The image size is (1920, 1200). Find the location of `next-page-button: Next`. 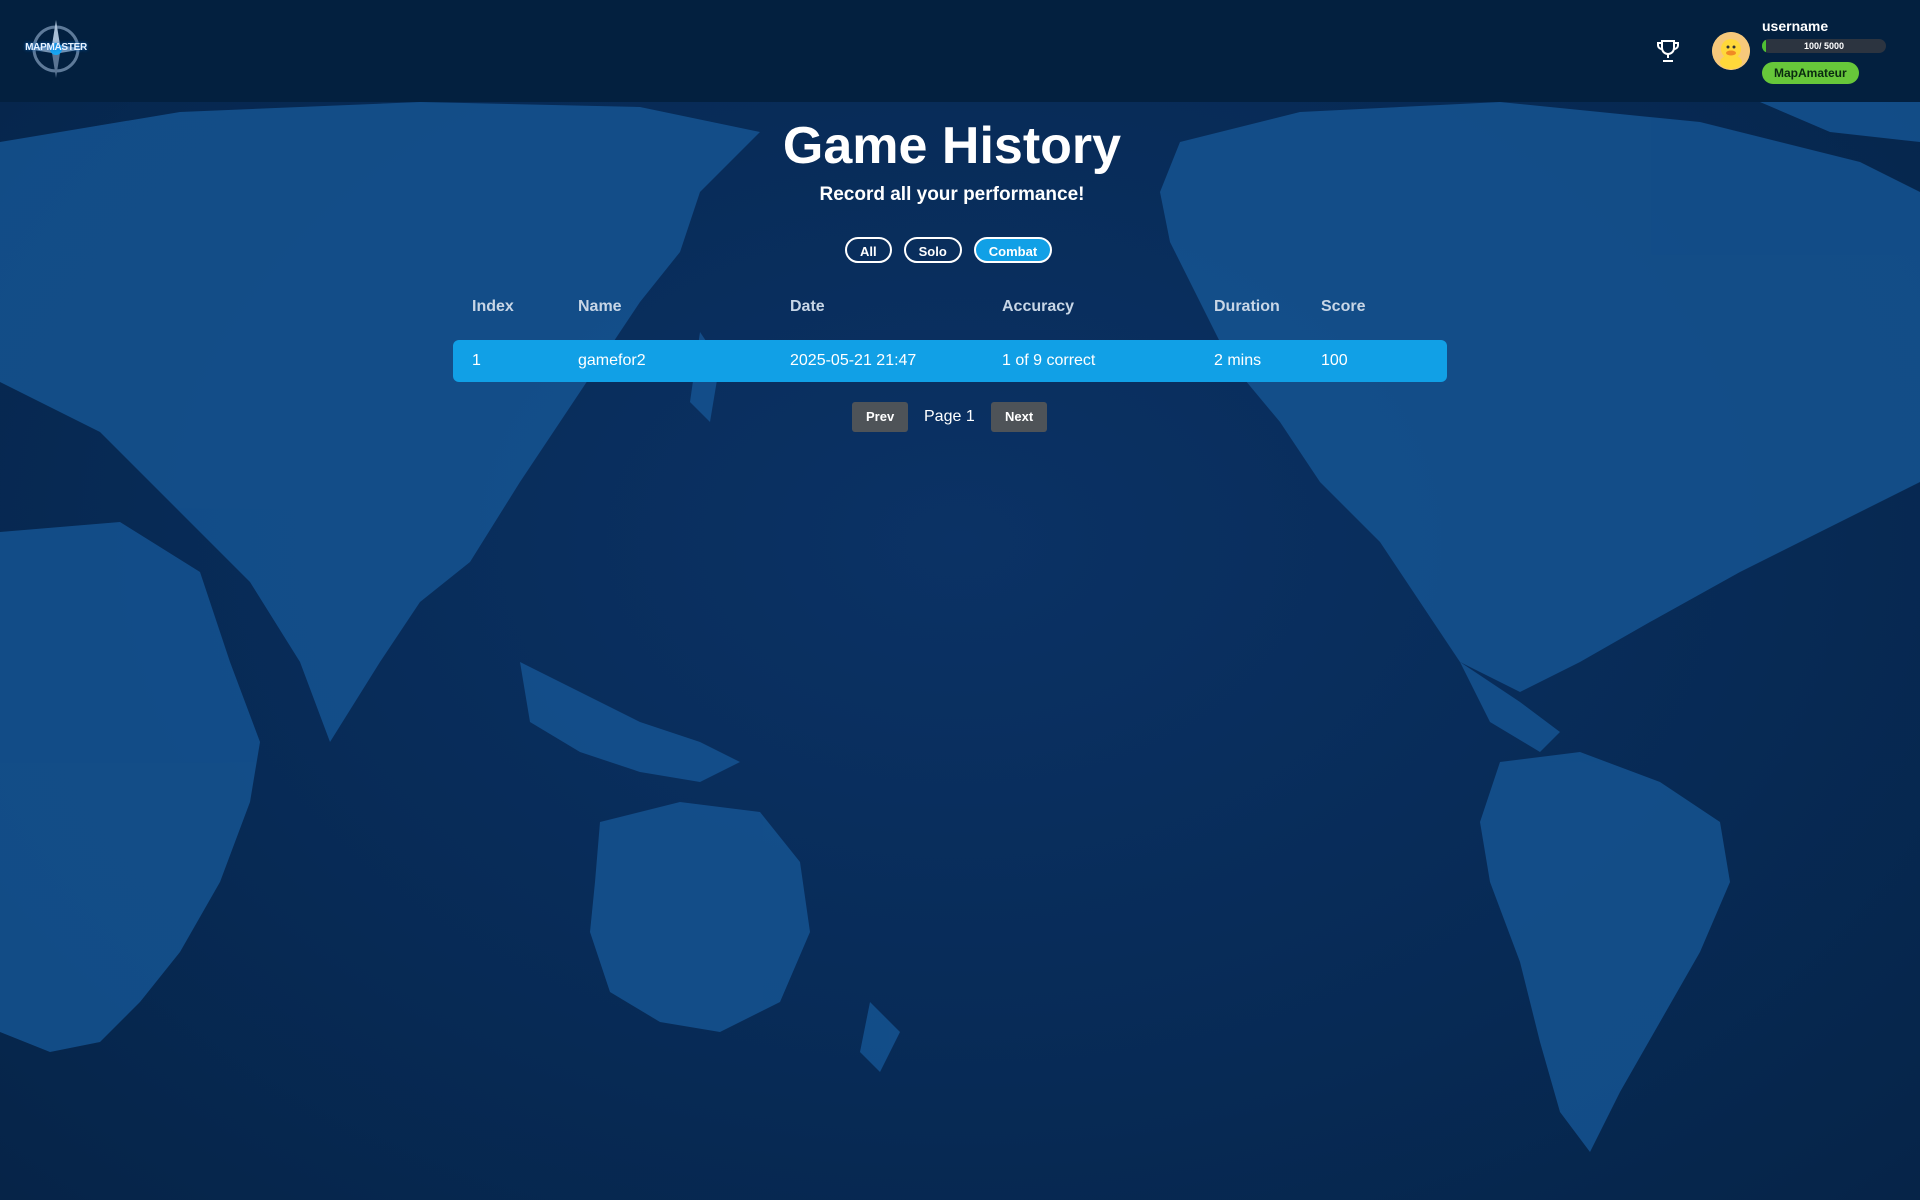

next-page-button: Next is located at coordinates (1019, 417).